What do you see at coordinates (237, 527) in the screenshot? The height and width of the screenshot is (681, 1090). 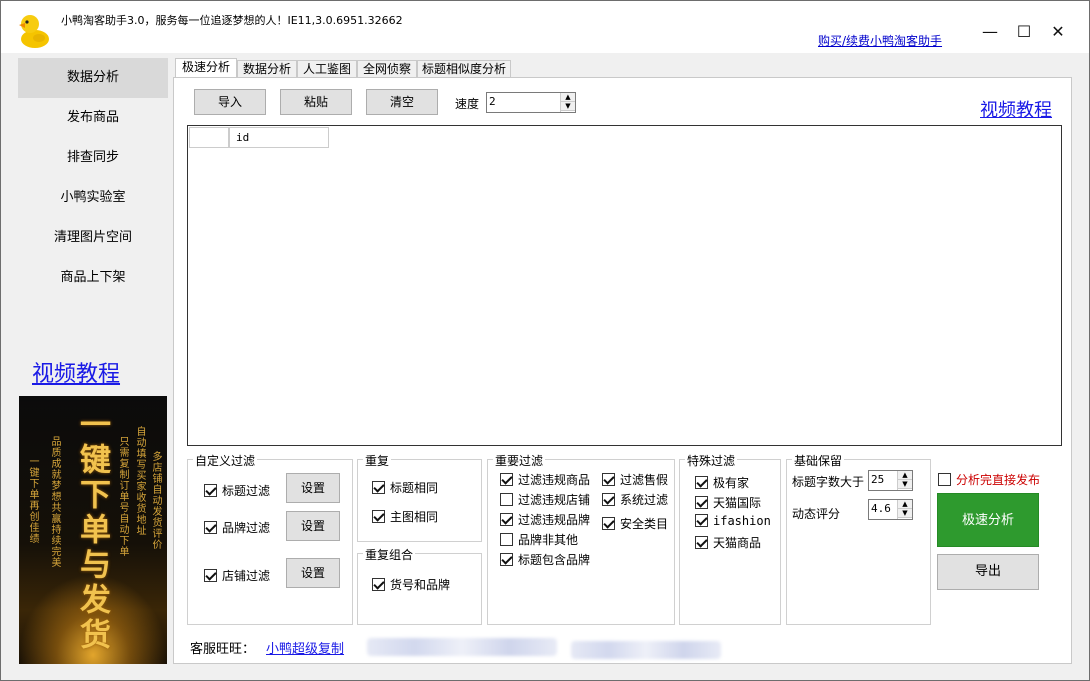 I see `brand-filter-checkbox: 品牌过滤` at bounding box center [237, 527].